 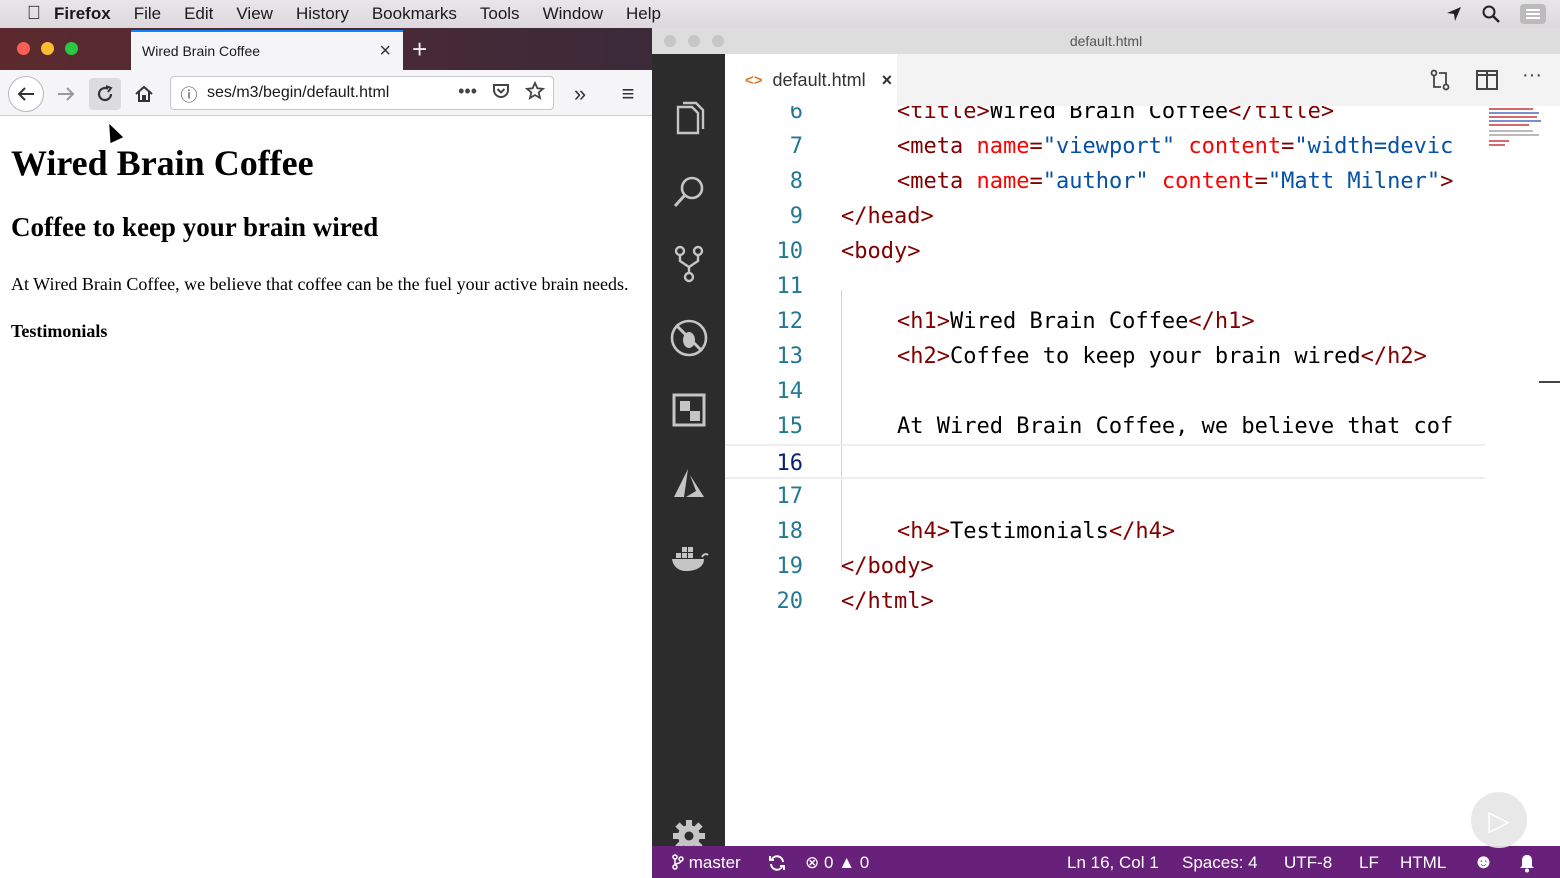 I want to click on firefox-tab-bar: Wired Brain Coffee × +, so click(x=326, y=49).